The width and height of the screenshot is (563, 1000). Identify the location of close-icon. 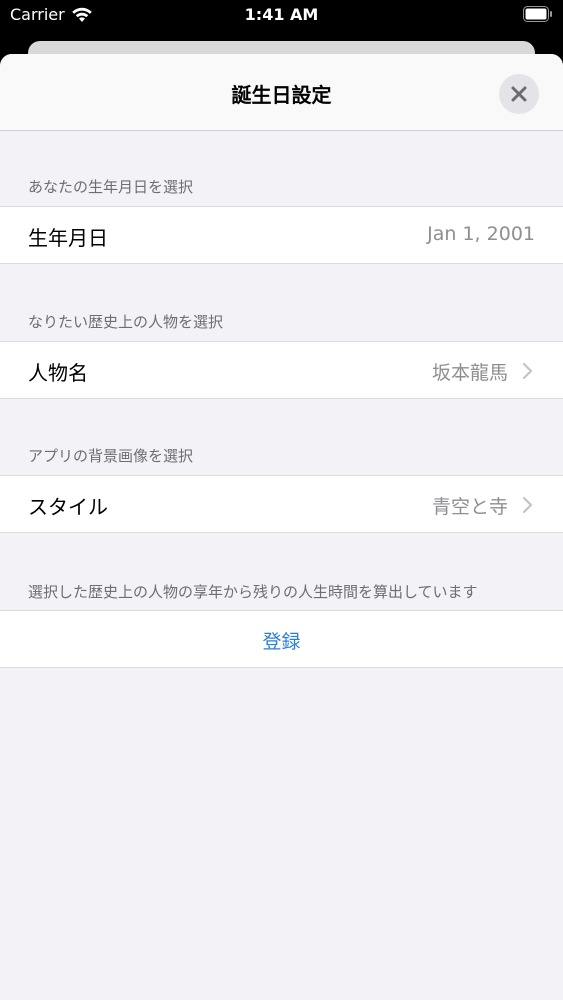
(519, 94).